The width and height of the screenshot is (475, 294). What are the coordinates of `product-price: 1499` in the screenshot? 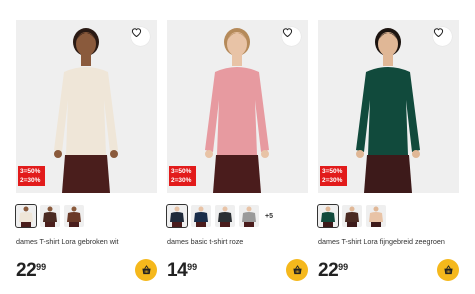 It's located at (182, 271).